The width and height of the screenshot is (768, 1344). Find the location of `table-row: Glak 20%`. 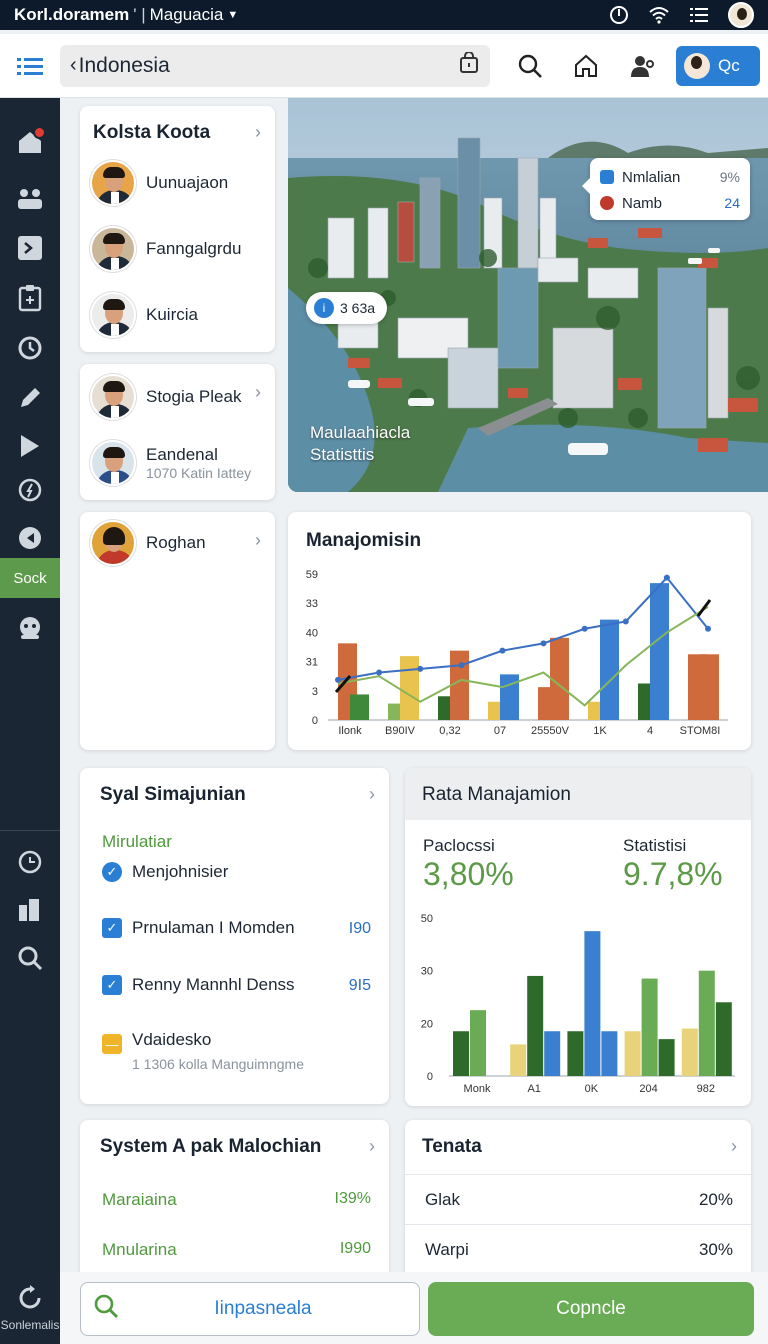

table-row: Glak 20% is located at coordinates (578, 1199).